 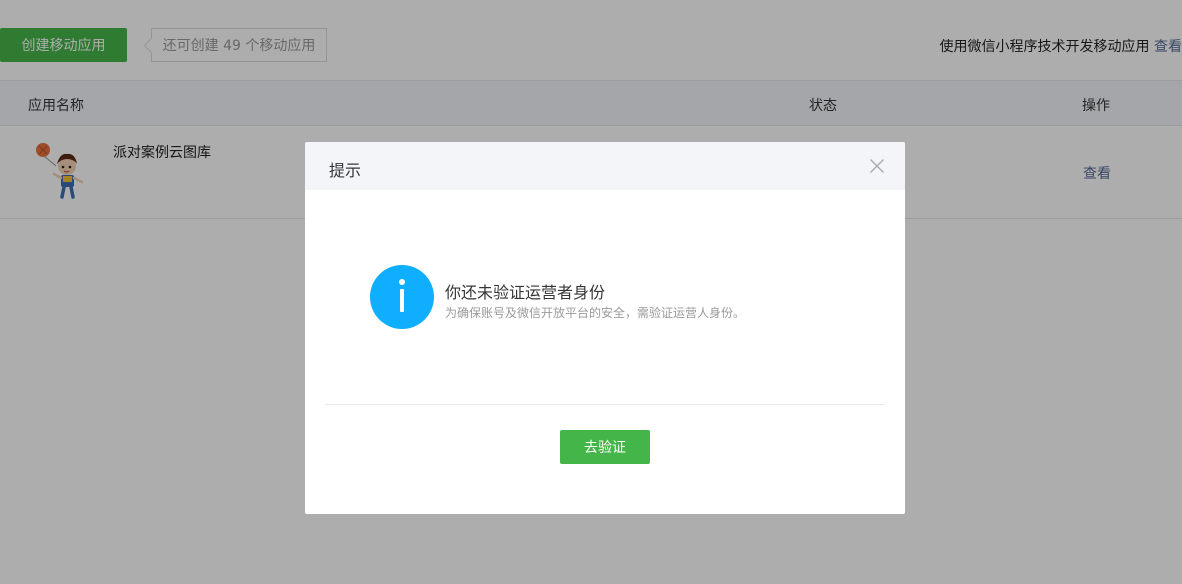 I want to click on dialog-header: 提示, so click(x=605, y=166).